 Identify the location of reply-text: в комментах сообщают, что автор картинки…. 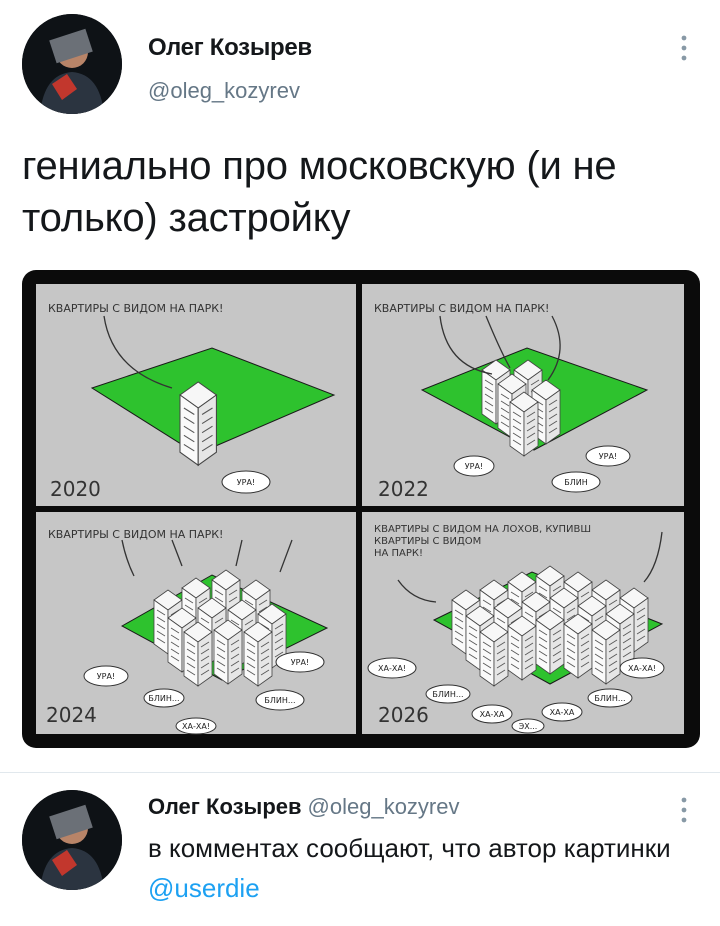
(418, 868).